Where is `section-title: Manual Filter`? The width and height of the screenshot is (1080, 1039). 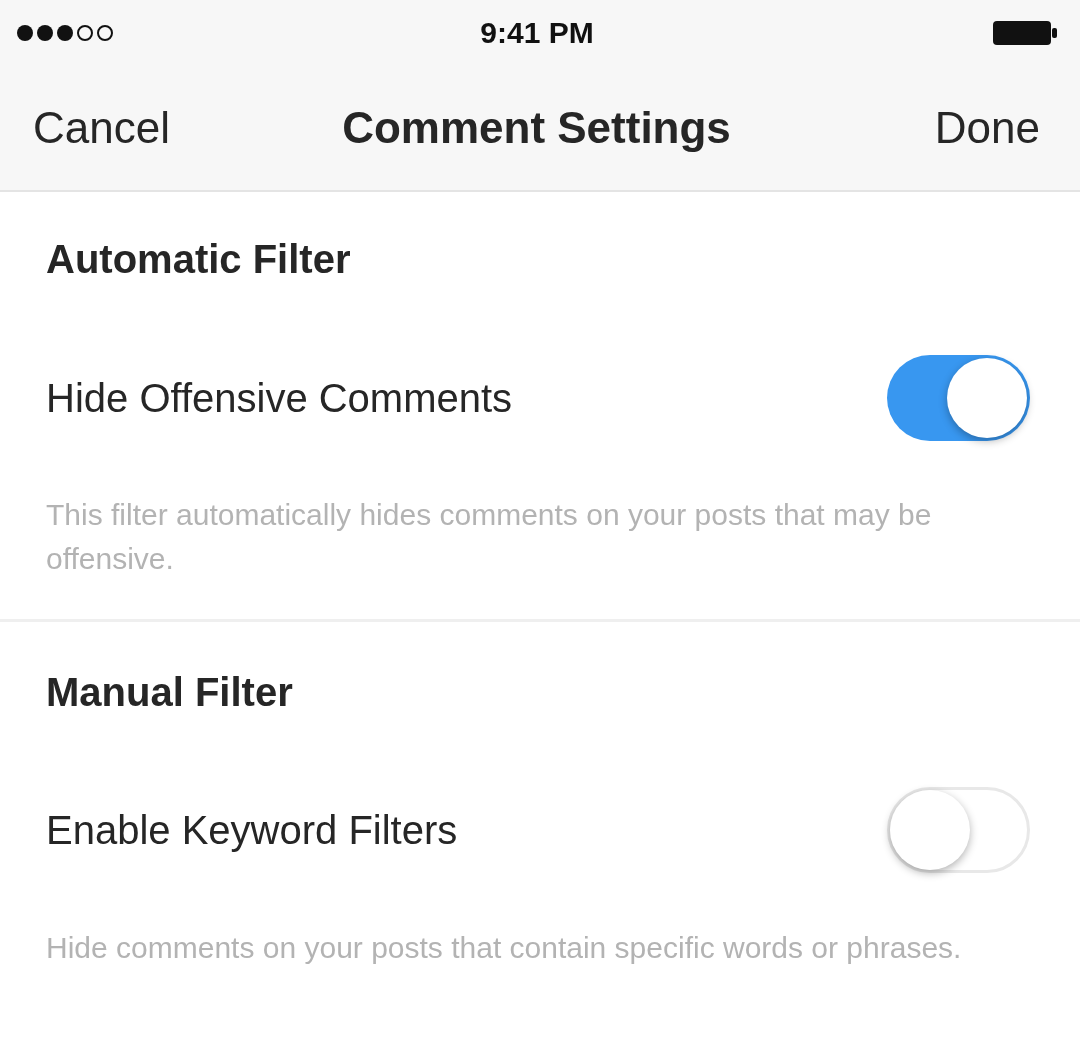 section-title: Manual Filter is located at coordinates (169, 692).